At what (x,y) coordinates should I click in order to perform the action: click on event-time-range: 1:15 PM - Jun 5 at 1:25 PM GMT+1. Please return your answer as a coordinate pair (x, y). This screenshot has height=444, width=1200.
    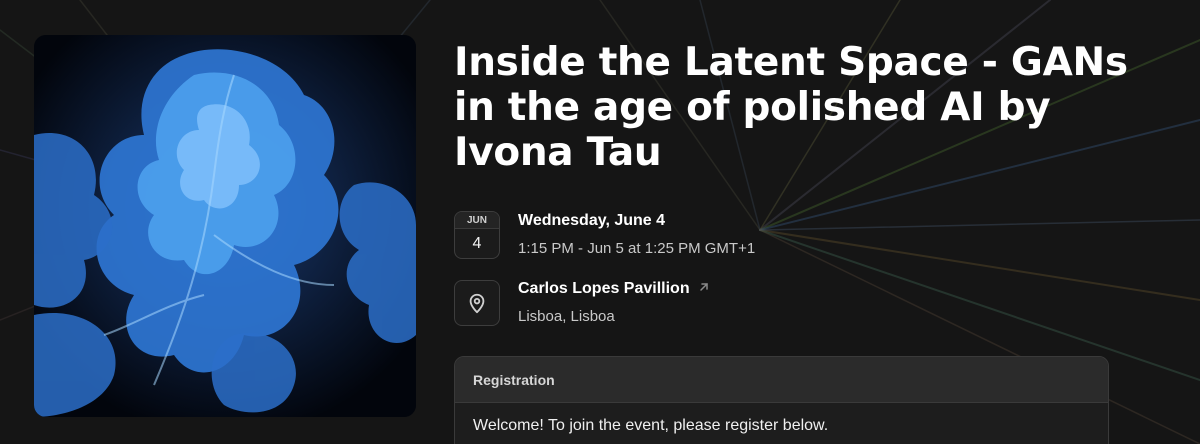
    Looking at the image, I should click on (637, 248).